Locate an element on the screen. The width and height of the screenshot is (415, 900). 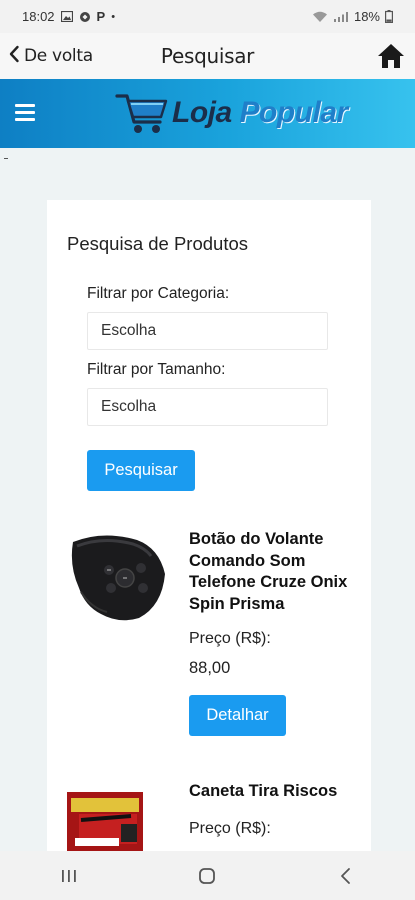
brand-name: Loja Popular is located at coordinates (260, 113).